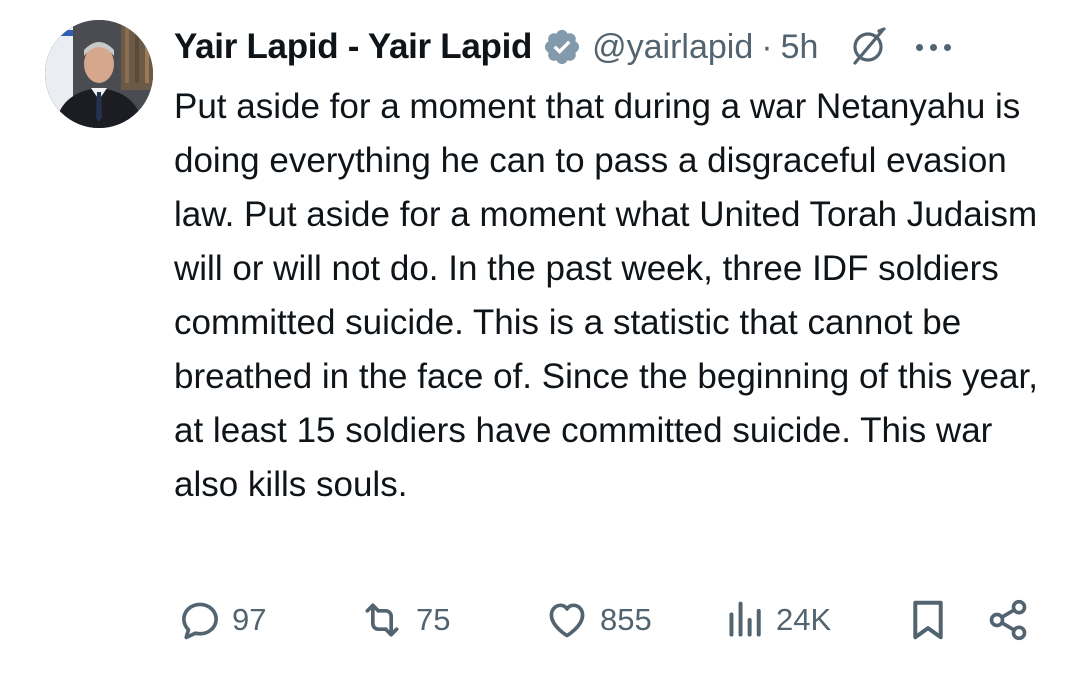  Describe the element at coordinates (200, 620) in the screenshot. I see `reply-icon` at that location.